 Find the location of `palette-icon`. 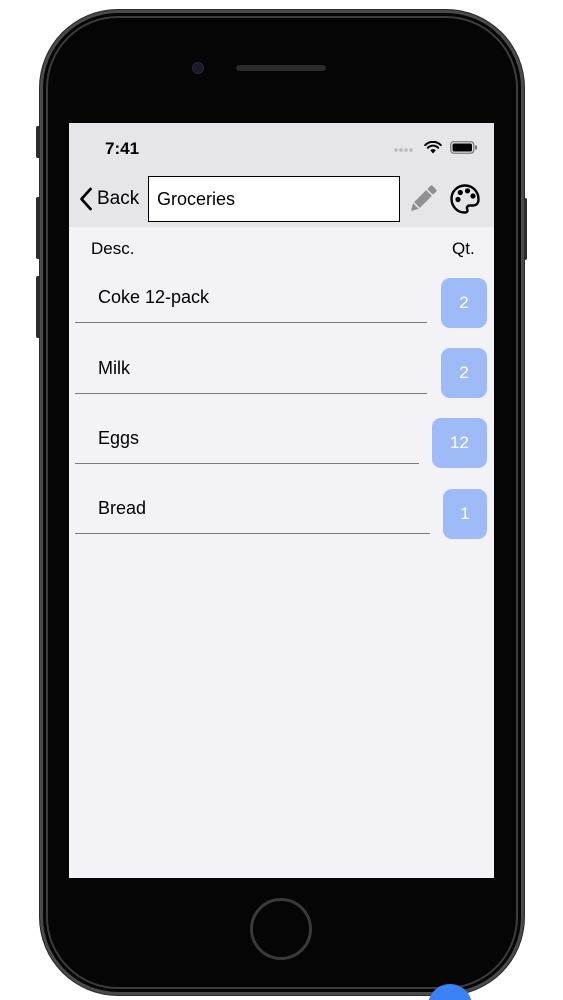

palette-icon is located at coordinates (465, 199).